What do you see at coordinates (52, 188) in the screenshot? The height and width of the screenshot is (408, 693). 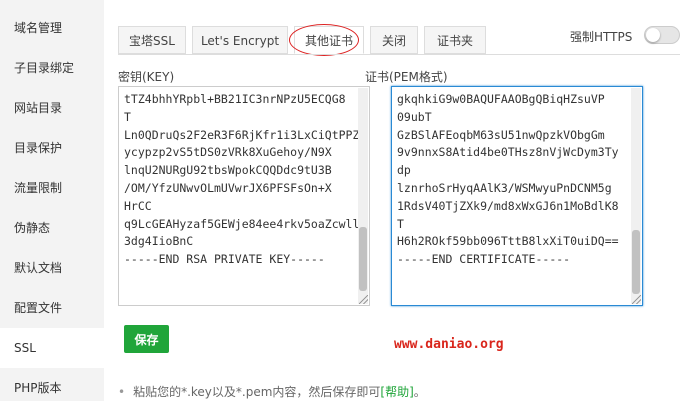 I see `sidebar-item-traffic-limit: 流量限制` at bounding box center [52, 188].